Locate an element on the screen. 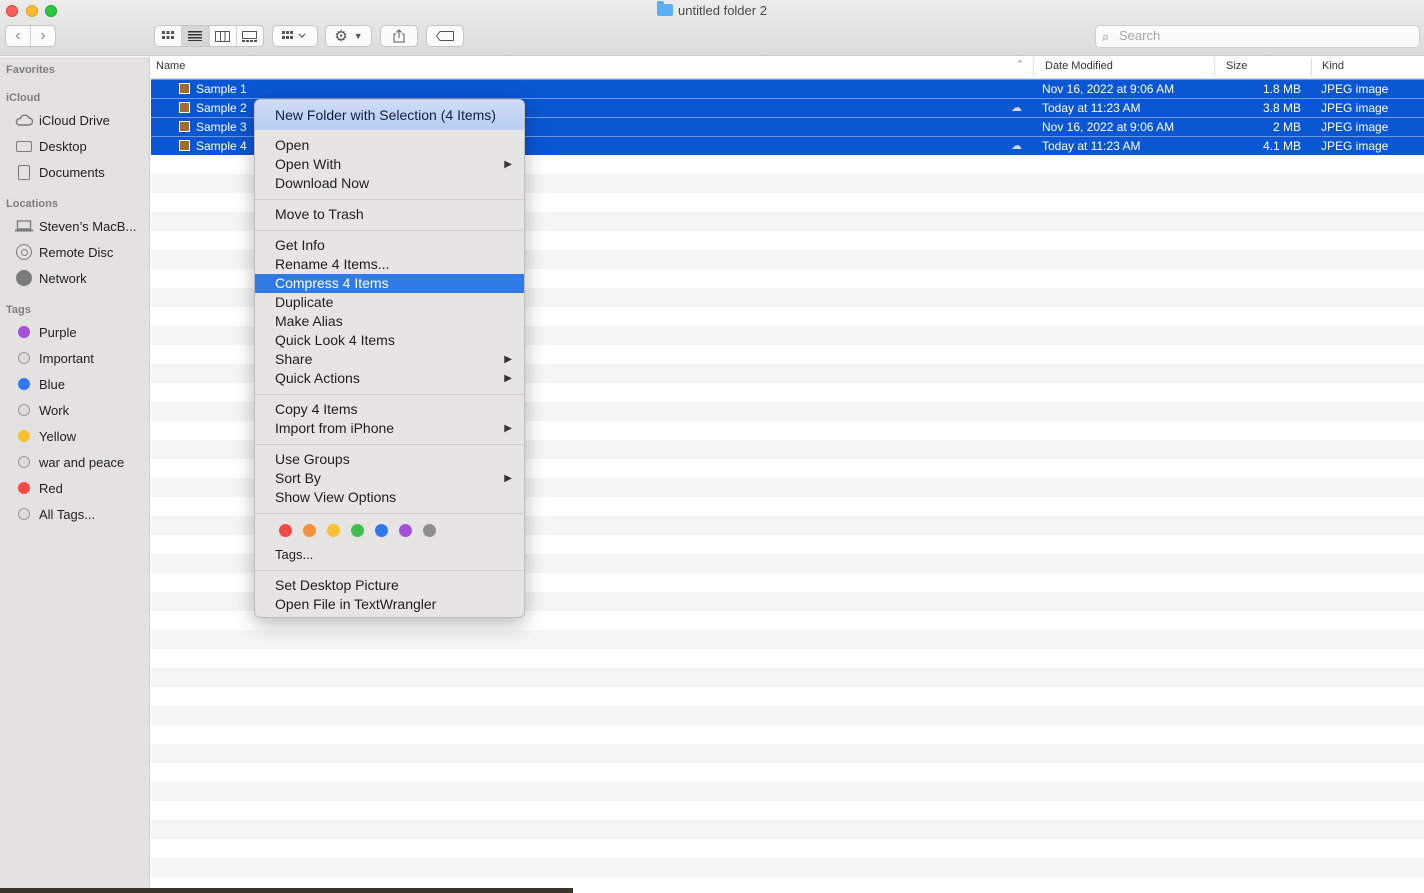 Image resolution: width=1424 pixels, height=893 pixels. desktop-background-strip is located at coordinates (286, 890).